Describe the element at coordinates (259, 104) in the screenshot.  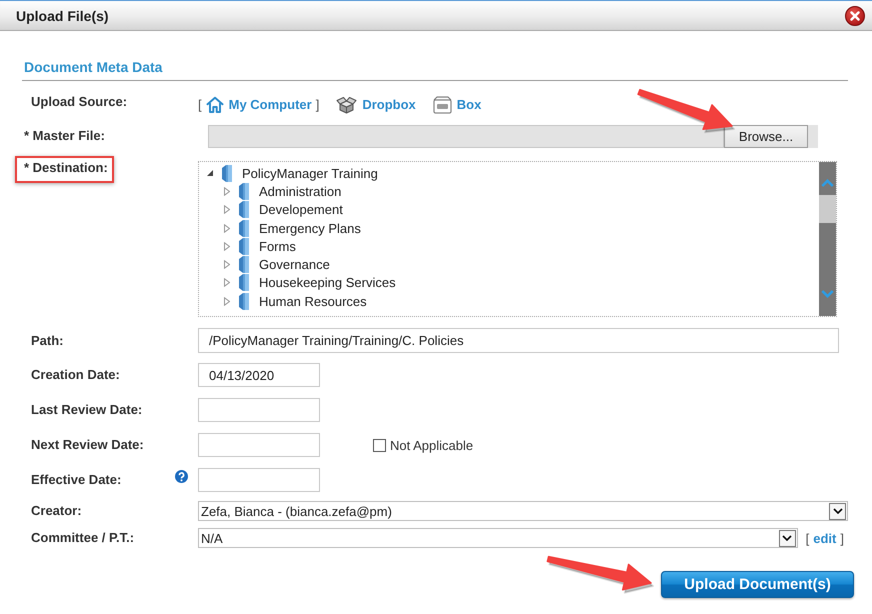
I see `source-link: My Computer` at that location.